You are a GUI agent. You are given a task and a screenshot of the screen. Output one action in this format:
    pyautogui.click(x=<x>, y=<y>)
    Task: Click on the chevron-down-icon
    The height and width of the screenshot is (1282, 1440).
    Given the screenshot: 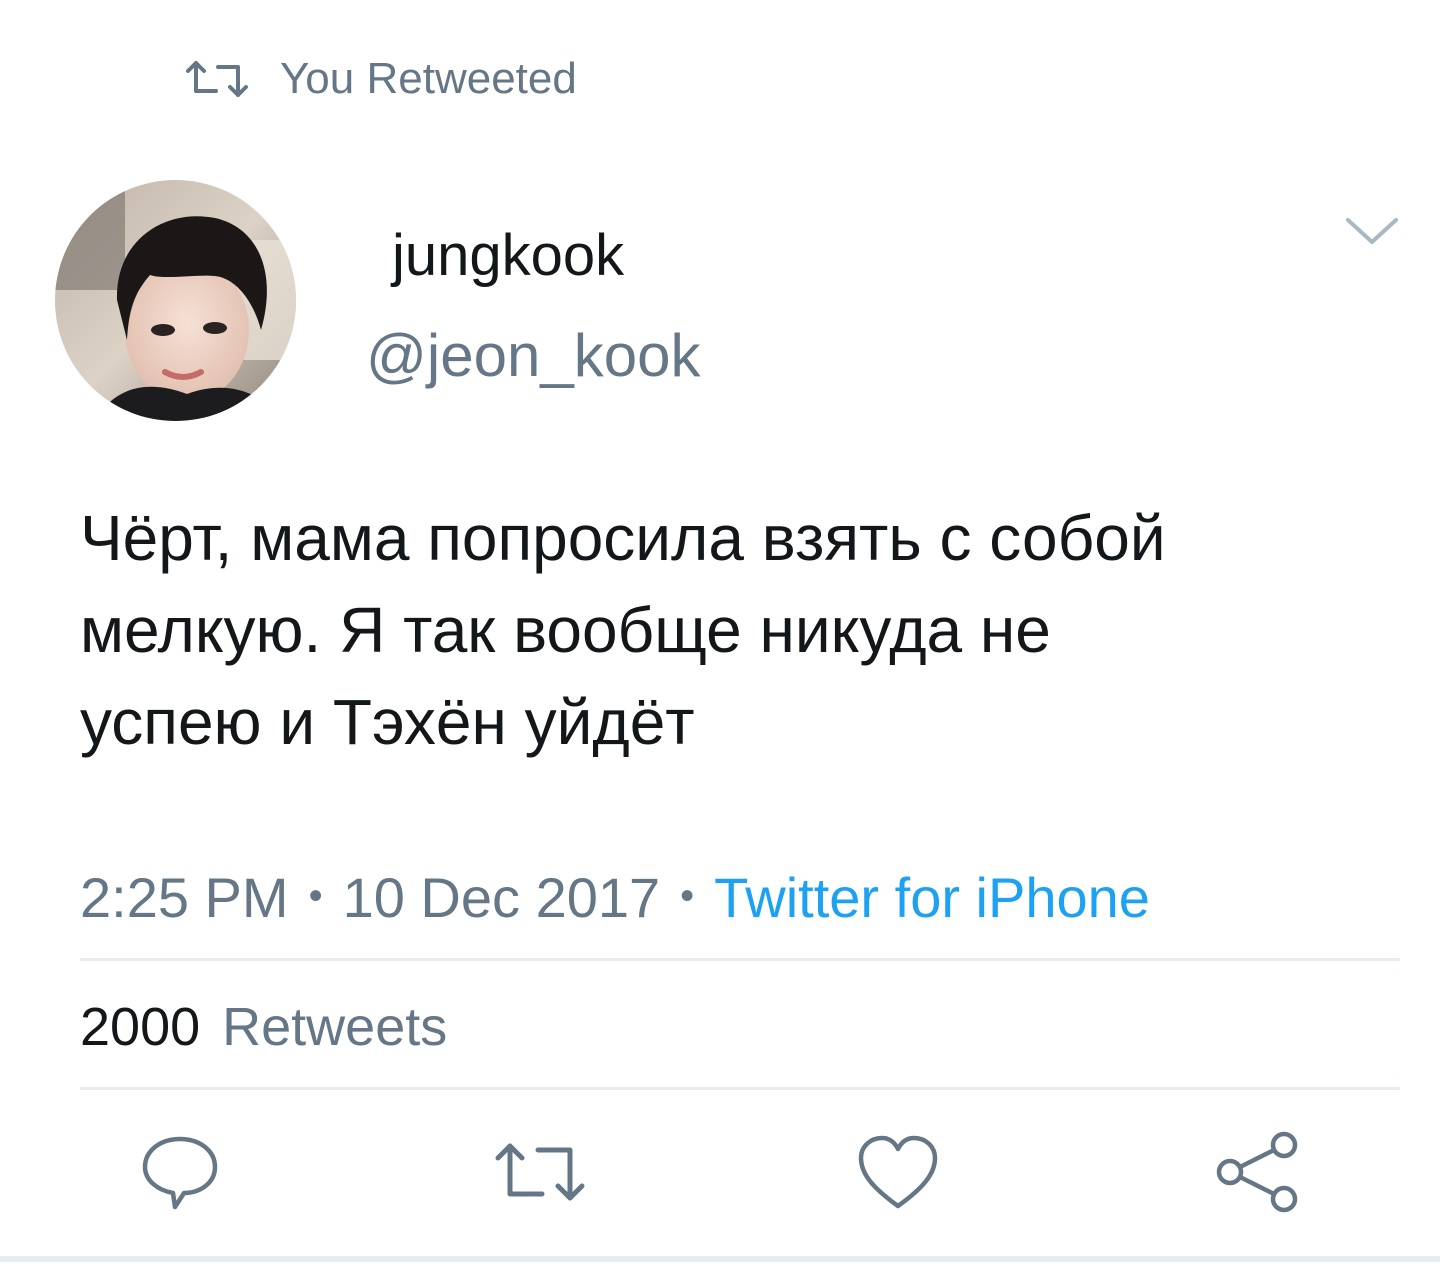 What is the action you would take?
    pyautogui.click(x=1372, y=236)
    